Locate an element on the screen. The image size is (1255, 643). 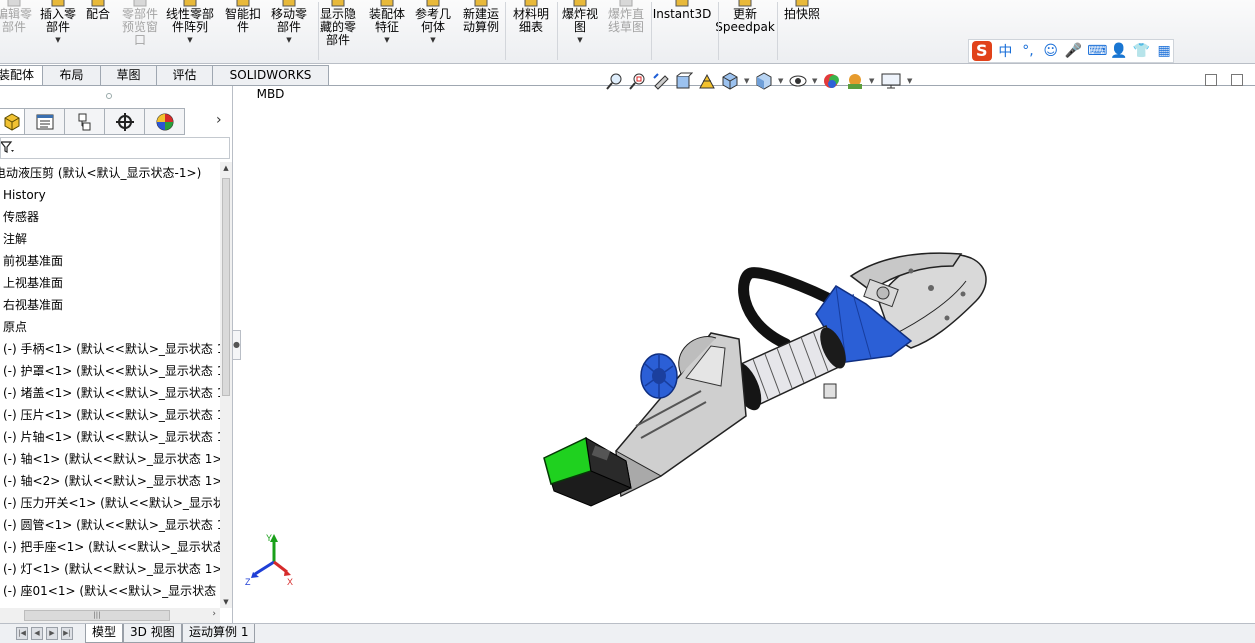
panel-grip-handle is located at coordinates (109, 96).